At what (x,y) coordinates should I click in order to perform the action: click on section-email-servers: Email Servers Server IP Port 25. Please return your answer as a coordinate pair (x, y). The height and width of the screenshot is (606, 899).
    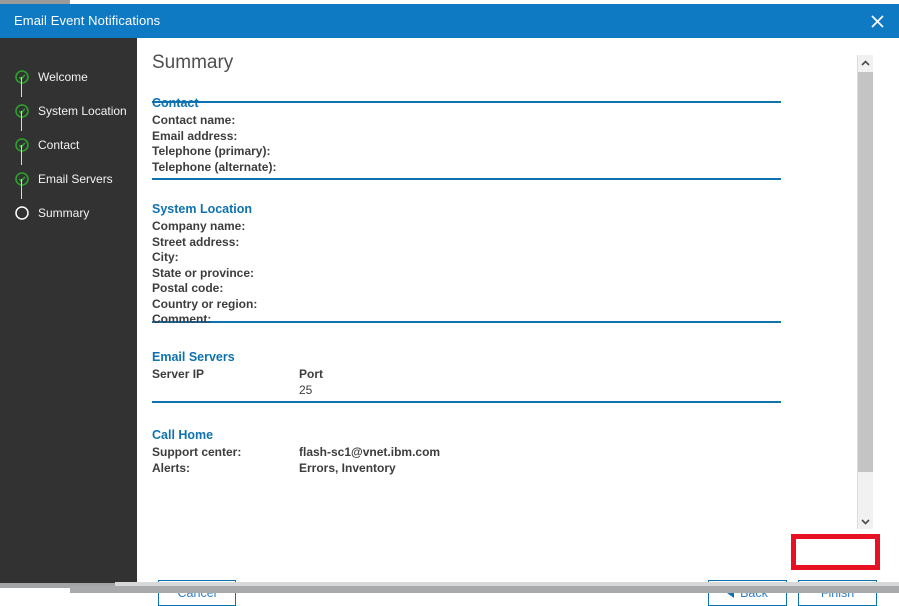
    Looking at the image, I should click on (299, 373).